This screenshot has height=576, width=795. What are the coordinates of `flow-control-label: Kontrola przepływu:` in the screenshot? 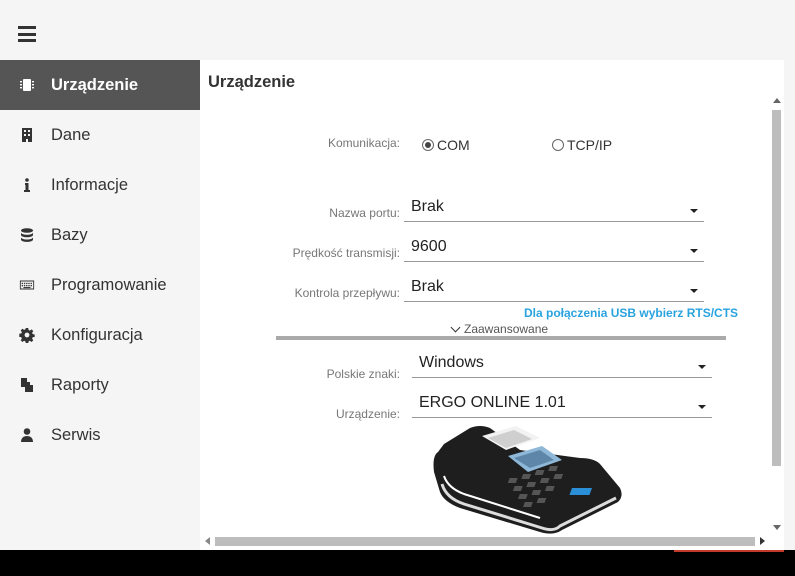 It's located at (347, 293).